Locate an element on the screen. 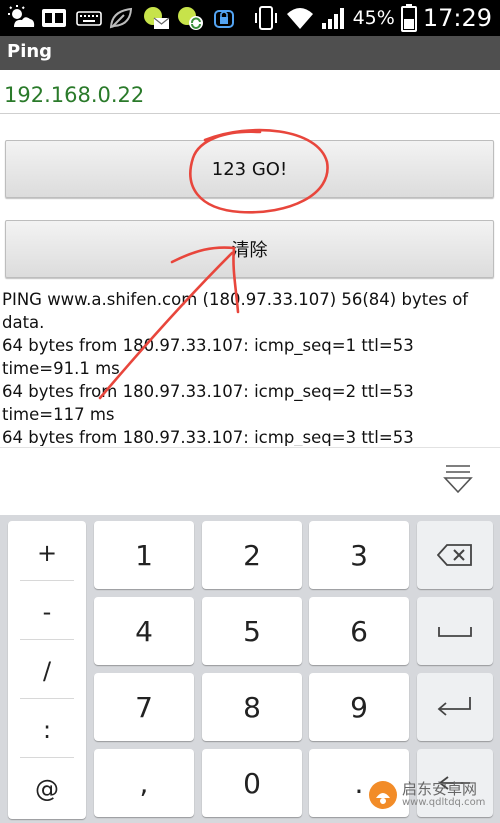 The image size is (500, 823). app-bar: Ping is located at coordinates (250, 53).